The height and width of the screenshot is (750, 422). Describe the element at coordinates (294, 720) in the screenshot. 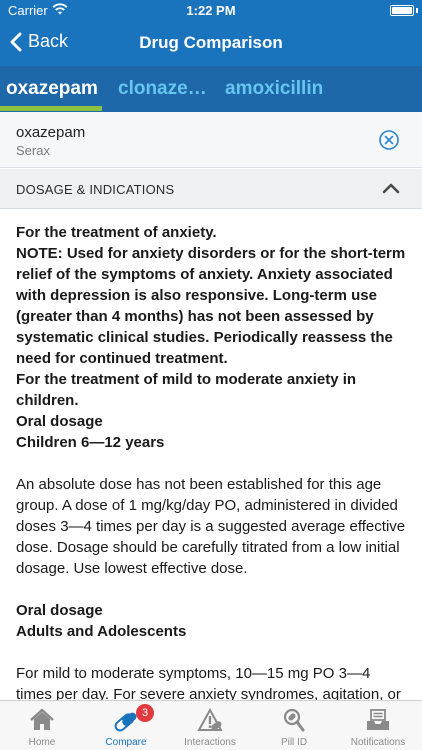

I see `pill-id-icon` at that location.